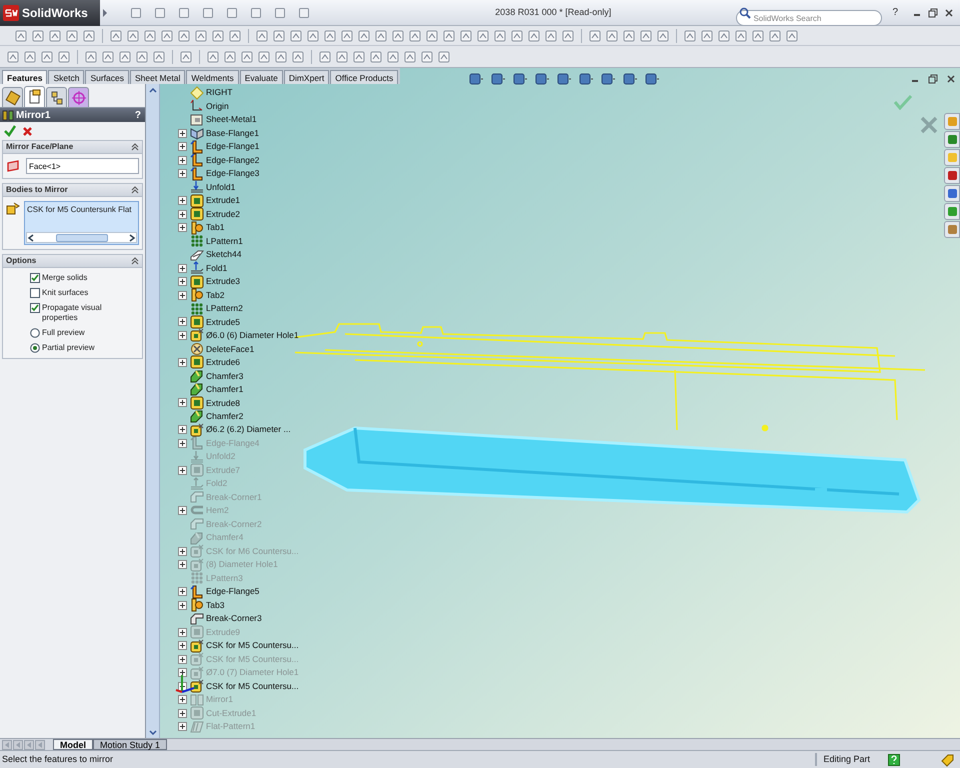 This screenshot has width=960, height=768. Describe the element at coordinates (35, 293) in the screenshot. I see `checkbox` at that location.